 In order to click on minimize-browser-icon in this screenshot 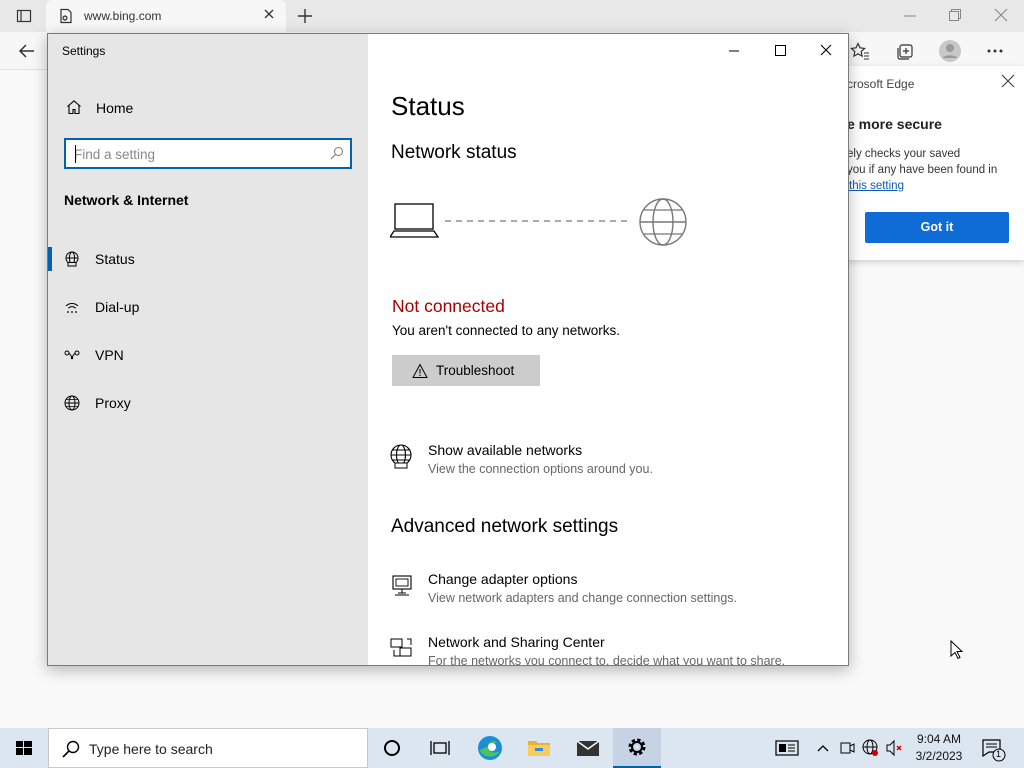, I will do `click(910, 18)`.